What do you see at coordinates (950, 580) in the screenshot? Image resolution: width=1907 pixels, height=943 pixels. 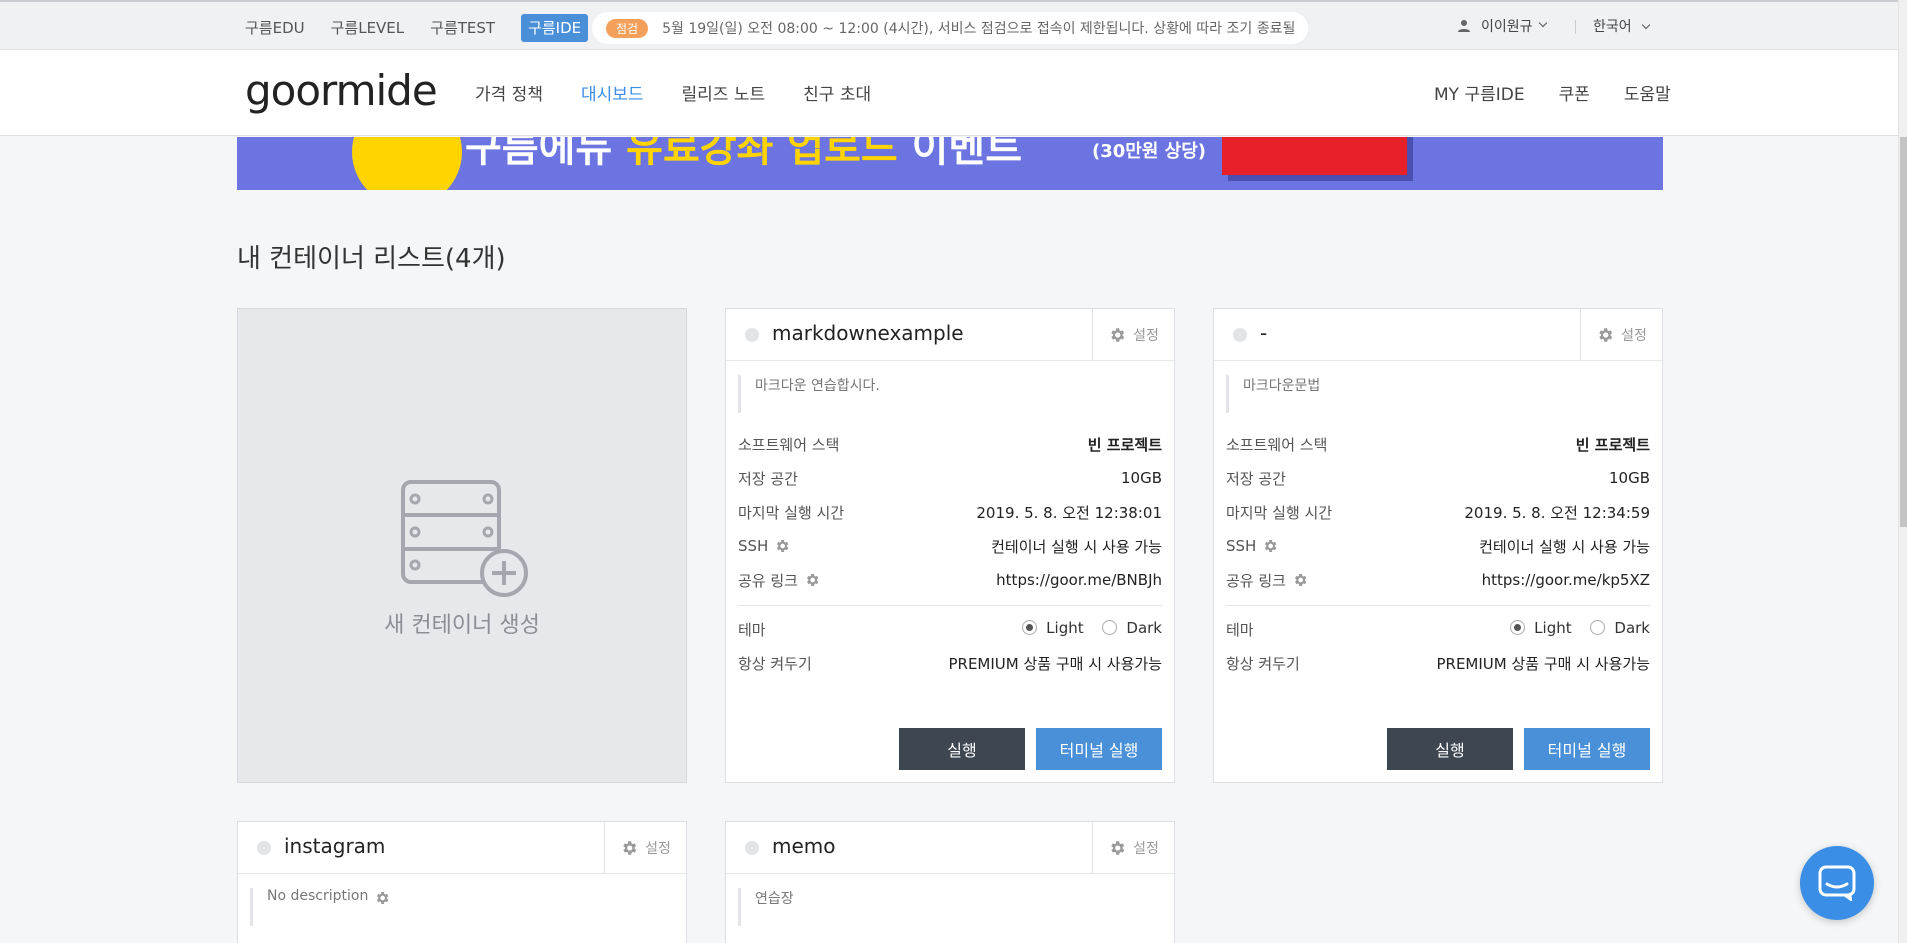 I see `row-share-link: 공유 링크 https://goor.me/BNBJh` at bounding box center [950, 580].